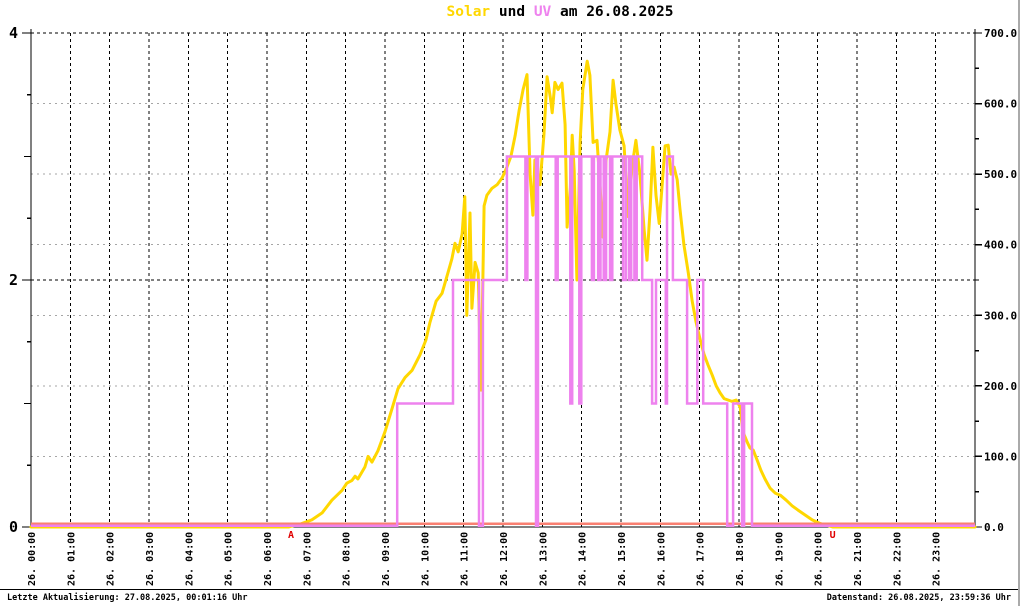  What do you see at coordinates (701, 559) in the screenshot?
I see `x-axis-label: 26. 17:00` at bounding box center [701, 559].